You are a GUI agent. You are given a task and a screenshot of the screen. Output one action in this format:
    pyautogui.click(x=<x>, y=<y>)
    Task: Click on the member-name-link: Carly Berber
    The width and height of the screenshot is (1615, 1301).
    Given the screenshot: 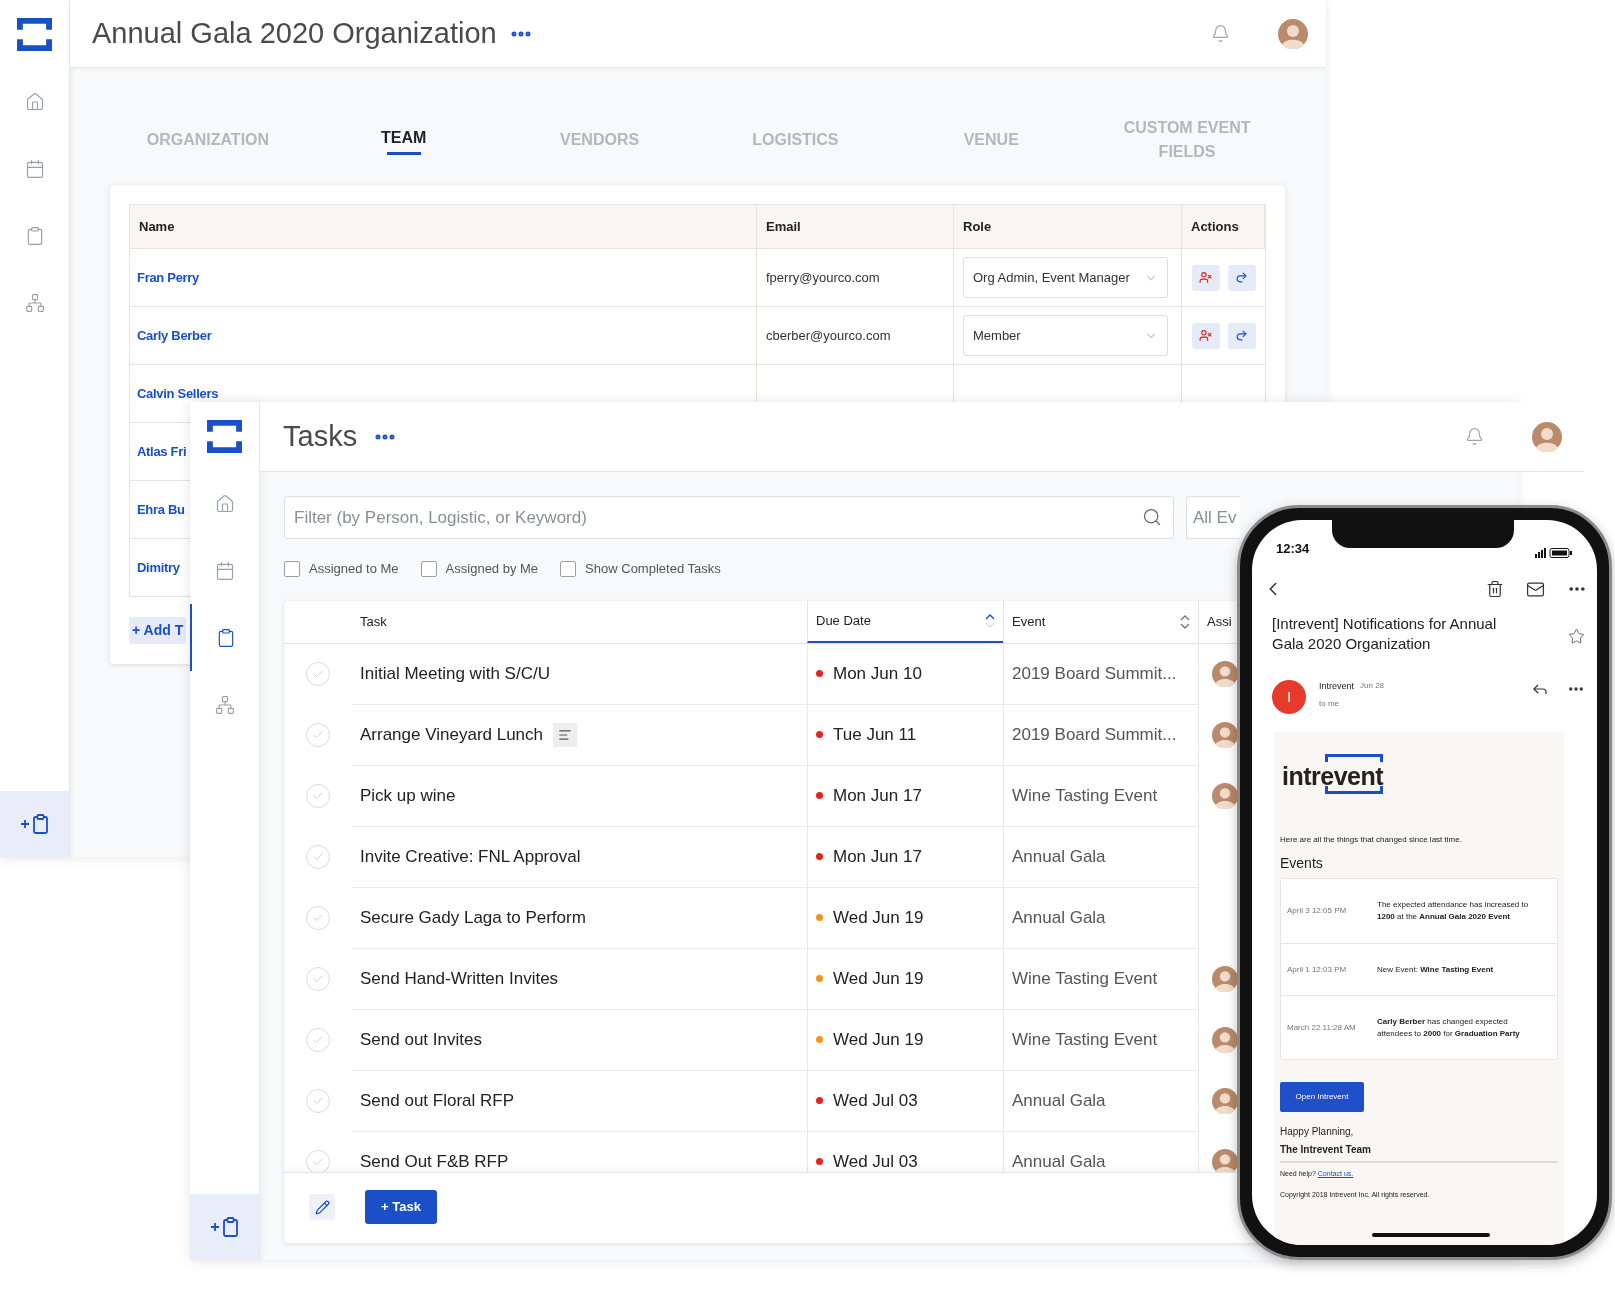 What is the action you would take?
    pyautogui.click(x=174, y=335)
    